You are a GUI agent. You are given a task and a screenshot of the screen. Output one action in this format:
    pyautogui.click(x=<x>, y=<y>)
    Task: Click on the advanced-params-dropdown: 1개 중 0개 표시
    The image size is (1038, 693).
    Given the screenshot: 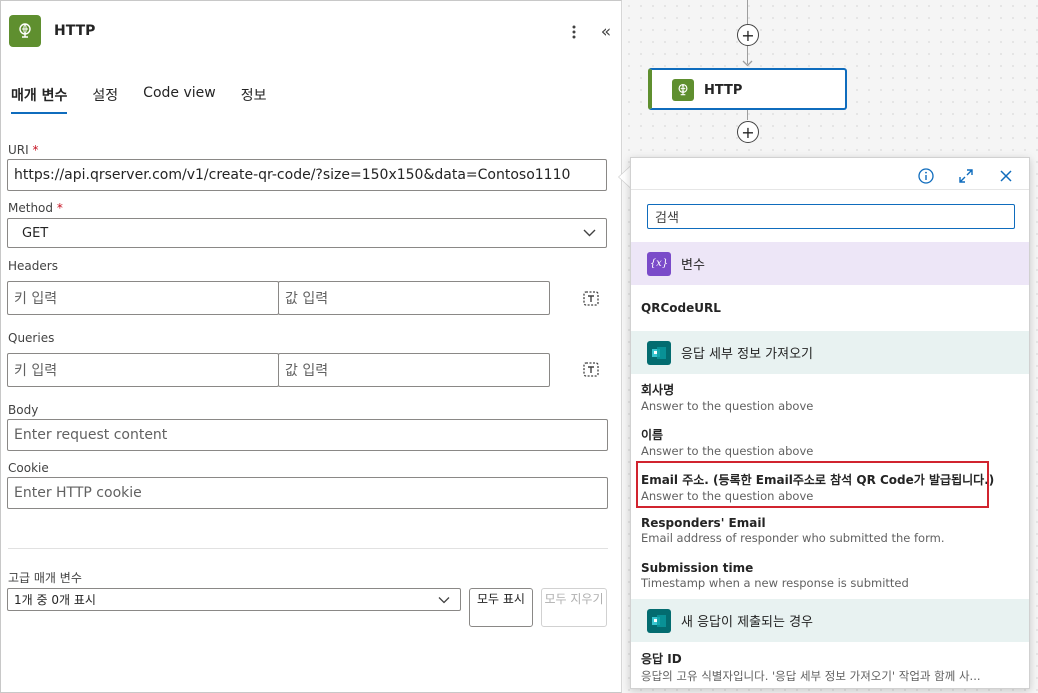 What is the action you would take?
    pyautogui.click(x=234, y=599)
    